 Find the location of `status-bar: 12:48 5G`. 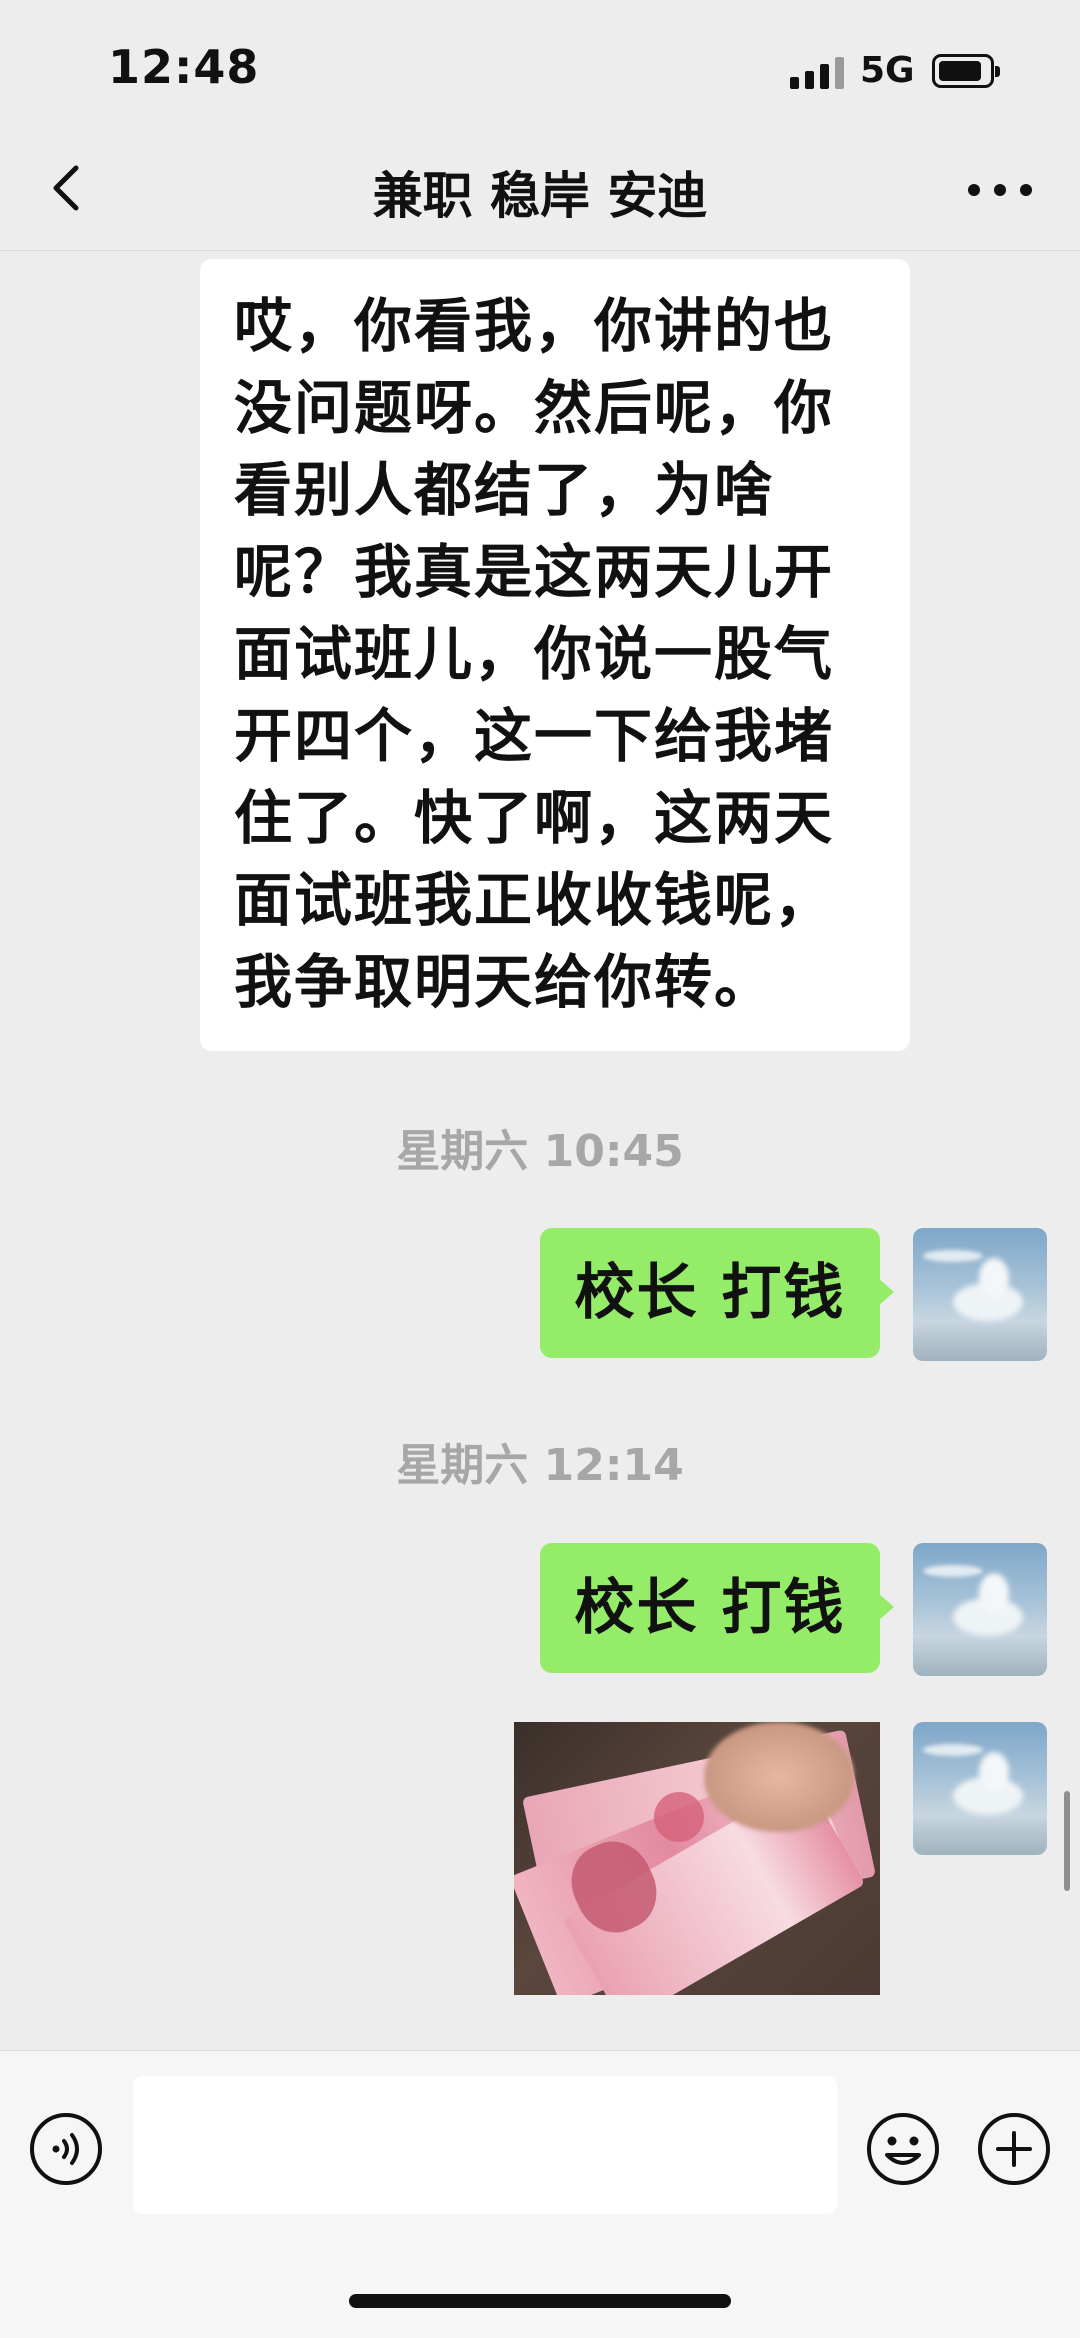

status-bar: 12:48 5G is located at coordinates (540, 65).